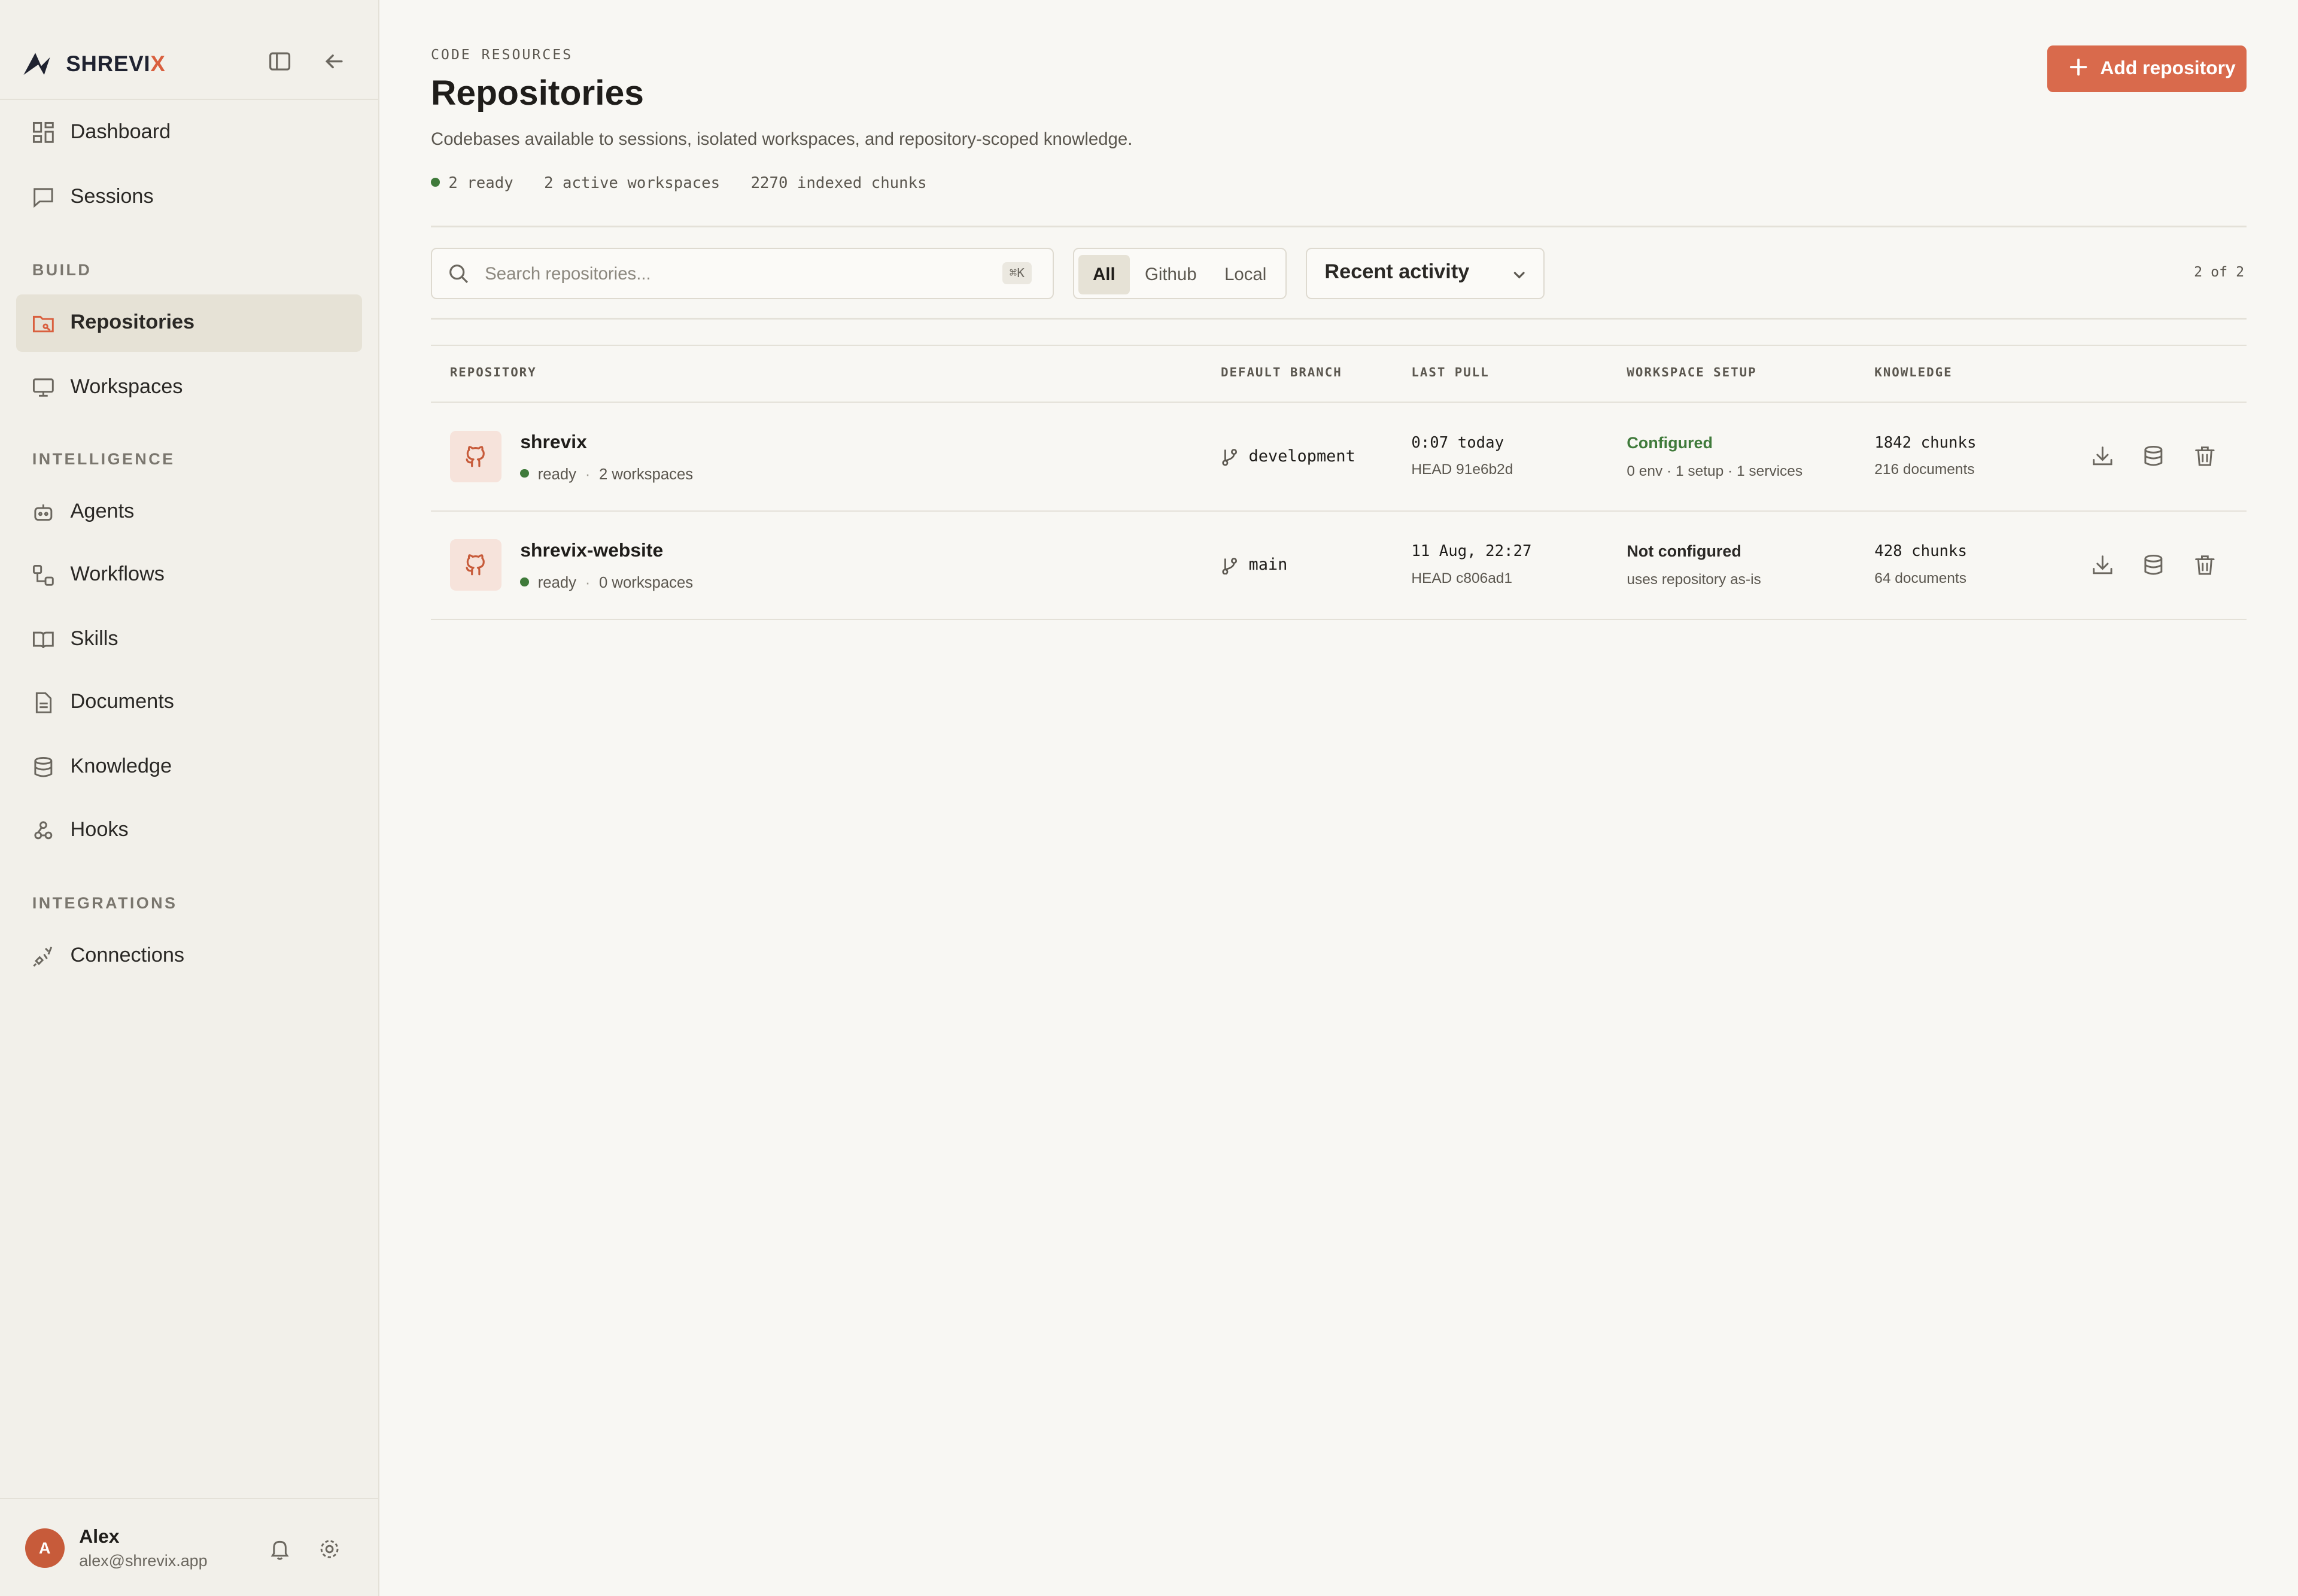  I want to click on filter-all: All, so click(1104, 274).